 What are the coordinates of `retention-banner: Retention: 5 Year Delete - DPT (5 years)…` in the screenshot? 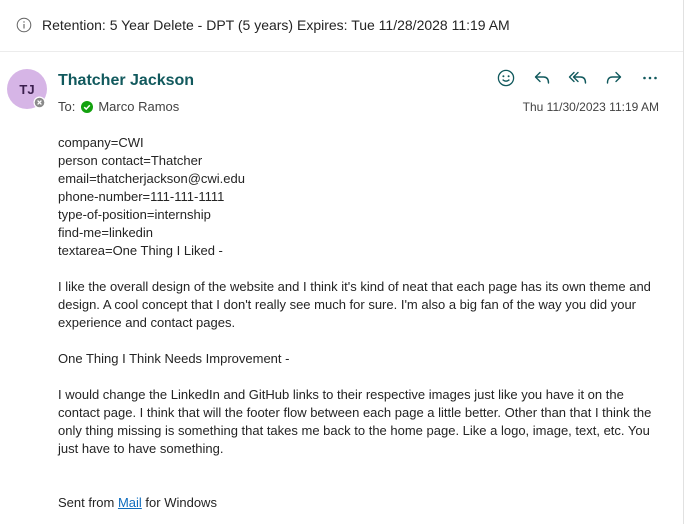 It's located at (341, 26).